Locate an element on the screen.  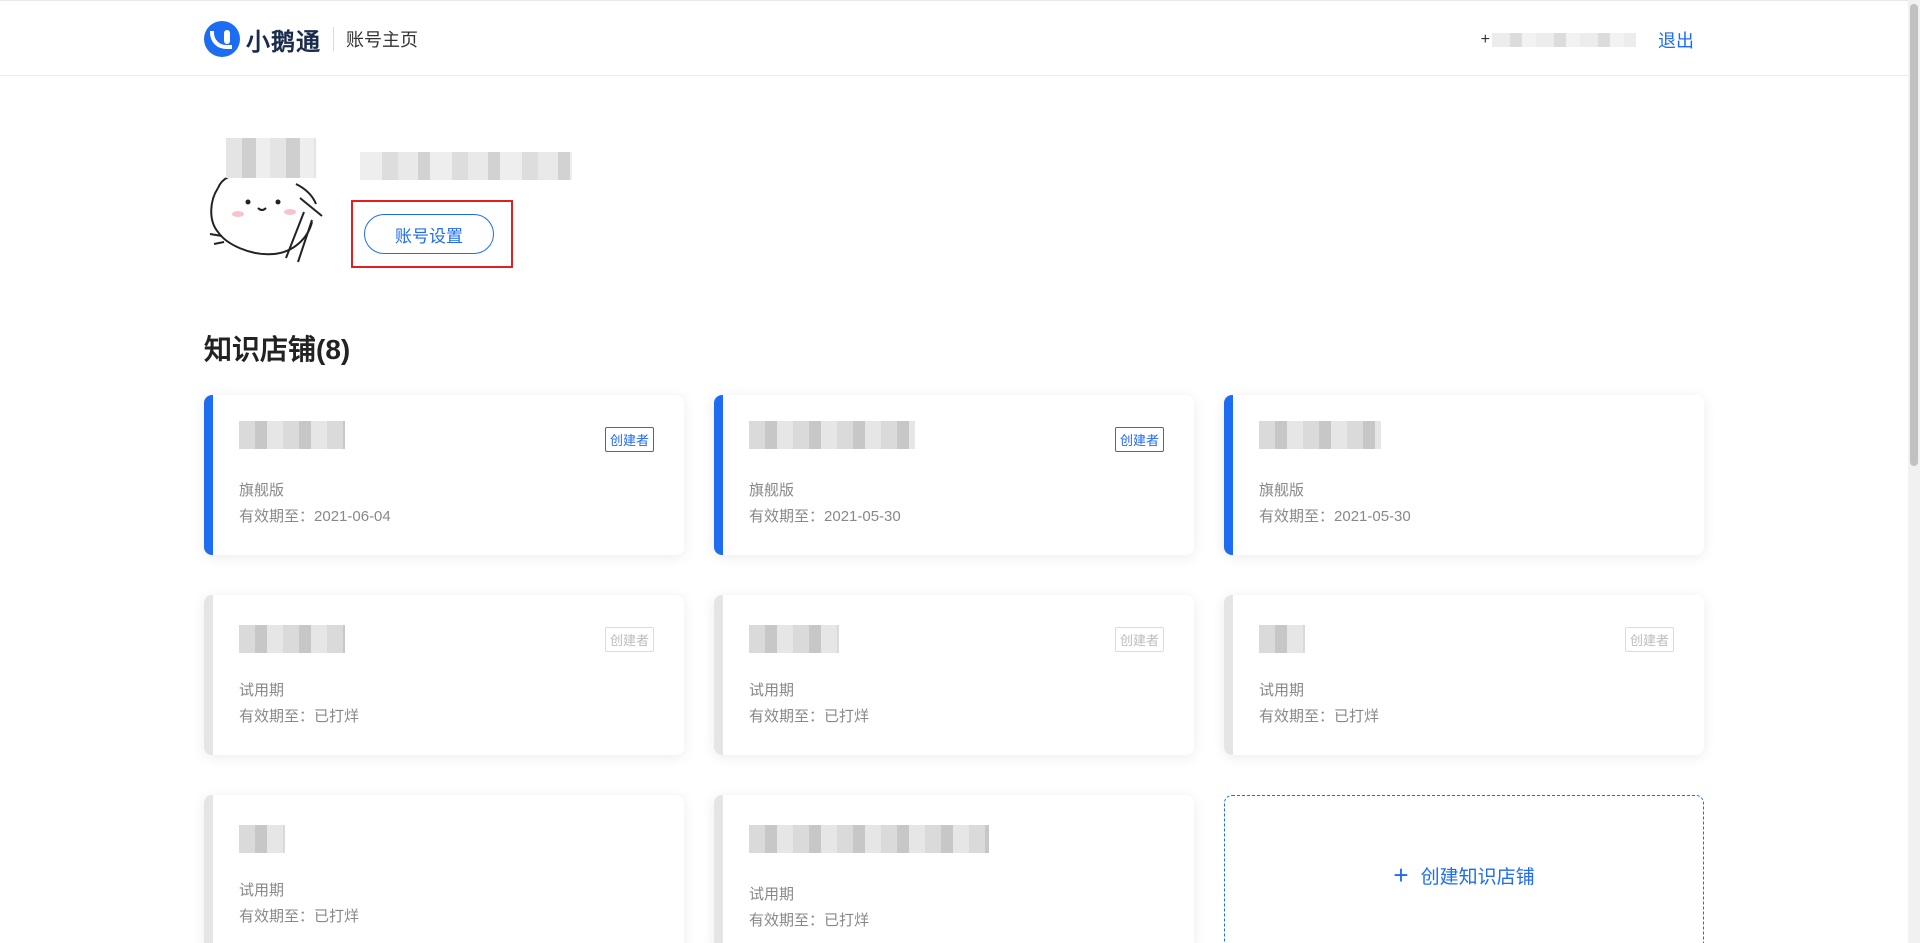
header-user-area: + 退出 is located at coordinates (1587, 40).